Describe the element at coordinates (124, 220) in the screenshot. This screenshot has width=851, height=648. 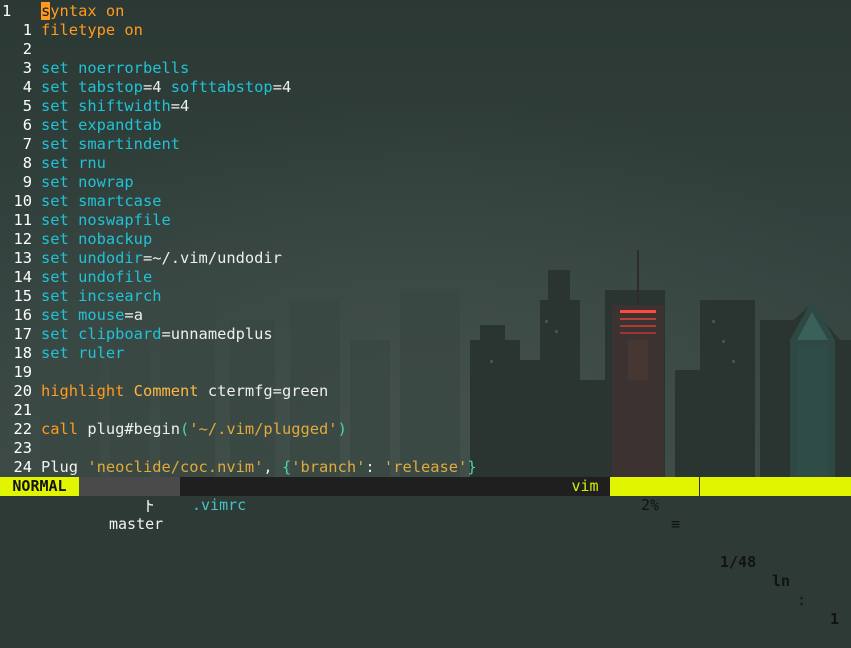
I see `code-token: noswapfile` at that location.